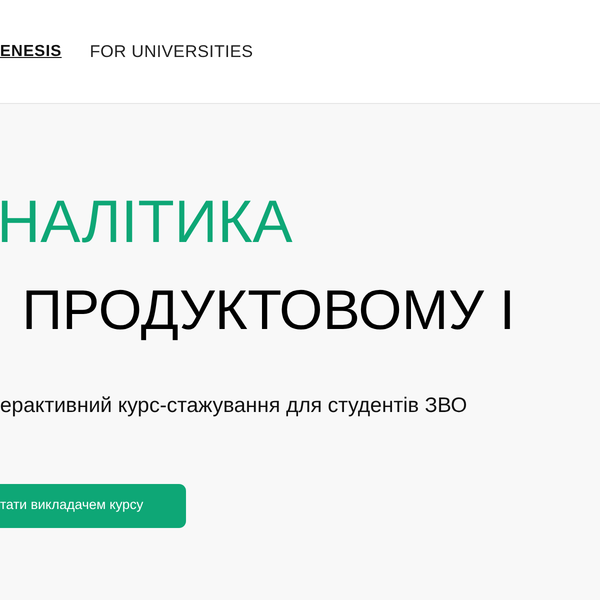  What do you see at coordinates (269, 310) in the screenshot?
I see `hero-title: ПРОДУКТОВОМУ І` at bounding box center [269, 310].